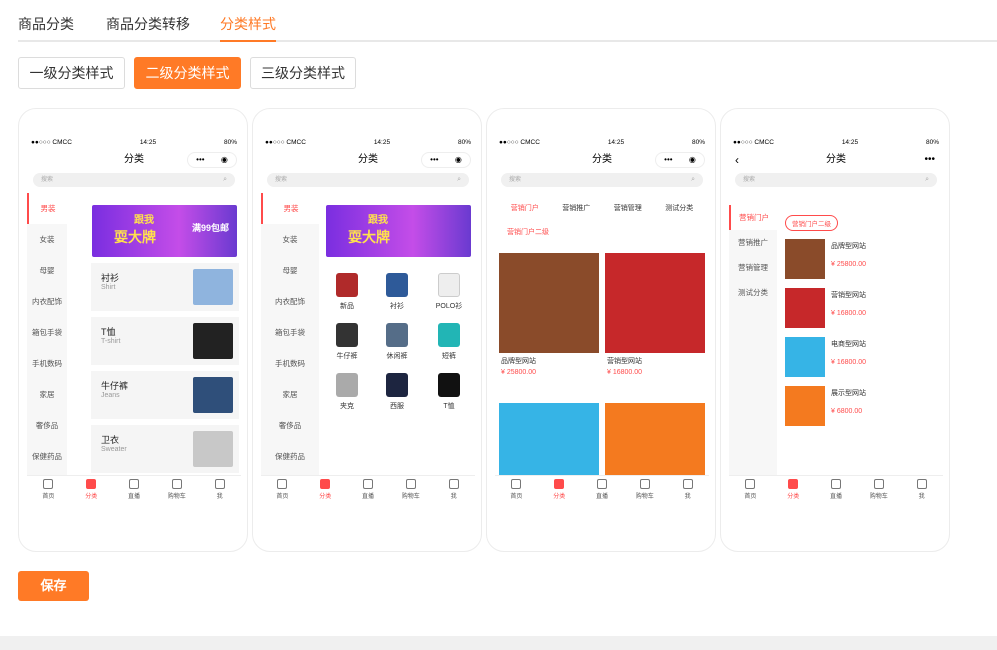 This screenshot has width=997, height=650. I want to click on product-card: T恤 T-shirt, so click(165, 341).